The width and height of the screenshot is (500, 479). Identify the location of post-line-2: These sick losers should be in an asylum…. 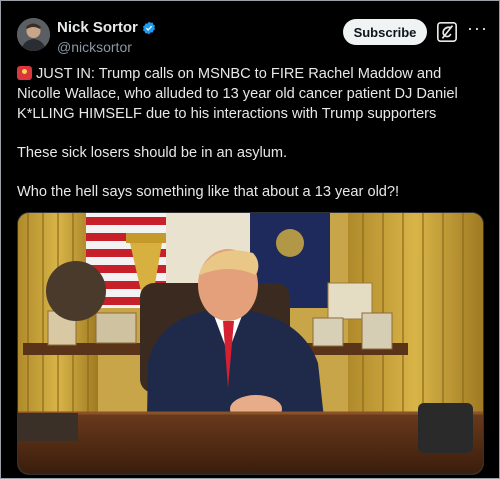
(152, 153).